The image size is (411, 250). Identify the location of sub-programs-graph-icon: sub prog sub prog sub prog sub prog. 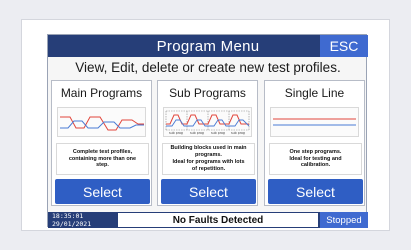
(207, 122).